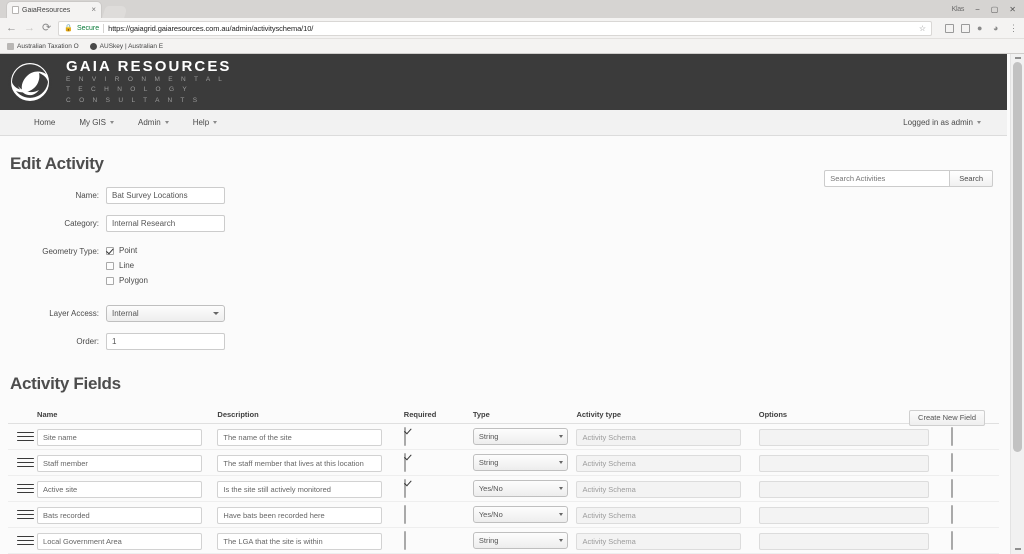  Describe the element at coordinates (115, 12) in the screenshot. I see `new-tab-icon` at that location.